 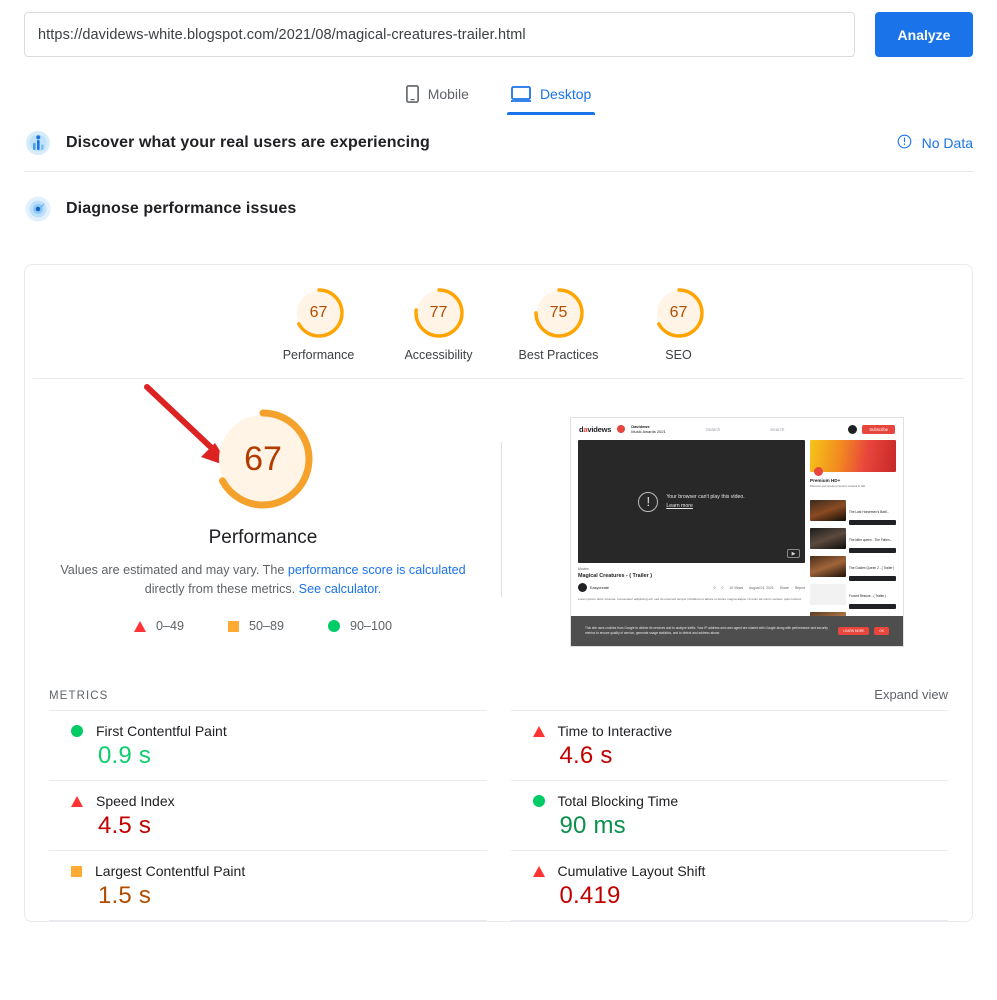 I want to click on lab-data-section-header: Diagnose performance issues, so click(x=498, y=209).